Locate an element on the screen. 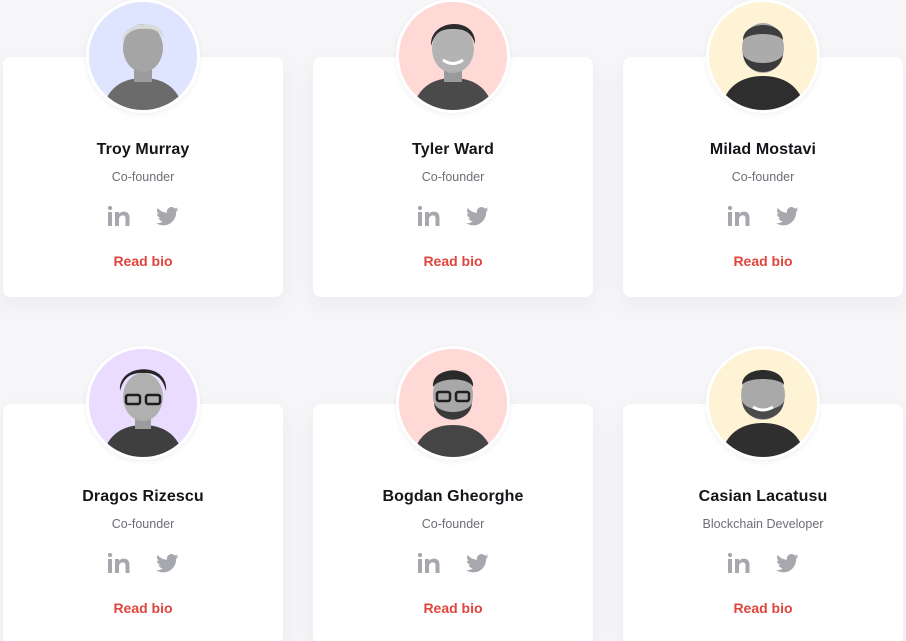  member-name: Dragos Rizescu is located at coordinates (143, 496).